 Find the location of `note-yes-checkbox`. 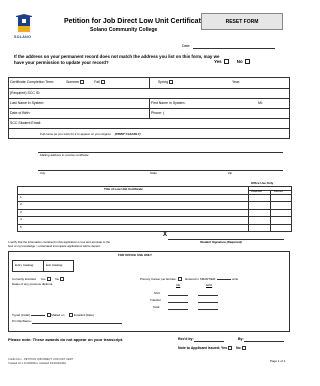

note-yes-checkbox is located at coordinates (230, 348).